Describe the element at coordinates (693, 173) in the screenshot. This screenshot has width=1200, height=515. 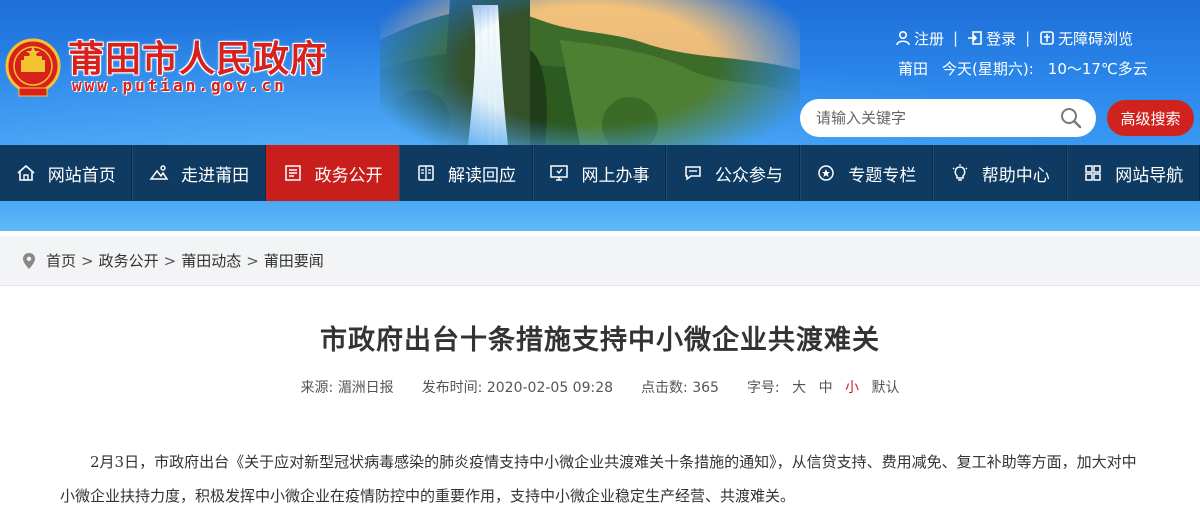
I see `chat-icon` at that location.